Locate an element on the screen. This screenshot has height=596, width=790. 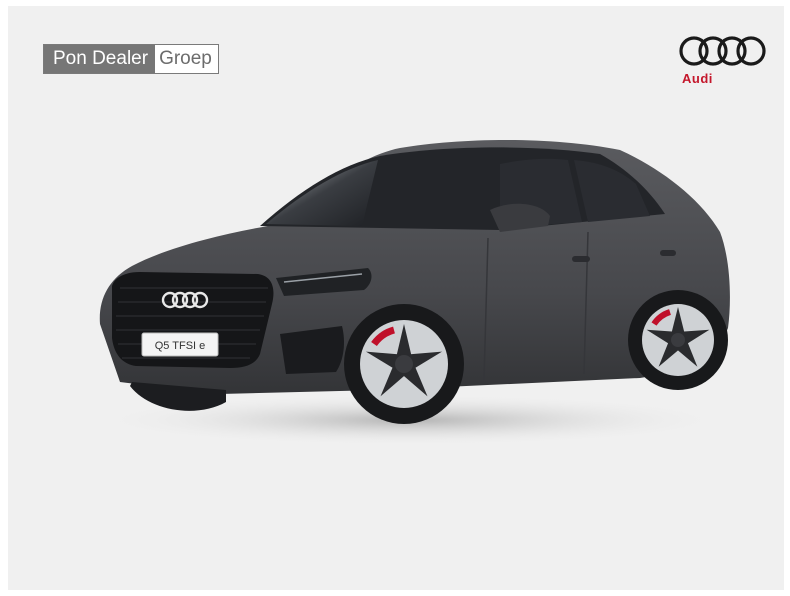
audi-rings-icon is located at coordinates (722, 51).